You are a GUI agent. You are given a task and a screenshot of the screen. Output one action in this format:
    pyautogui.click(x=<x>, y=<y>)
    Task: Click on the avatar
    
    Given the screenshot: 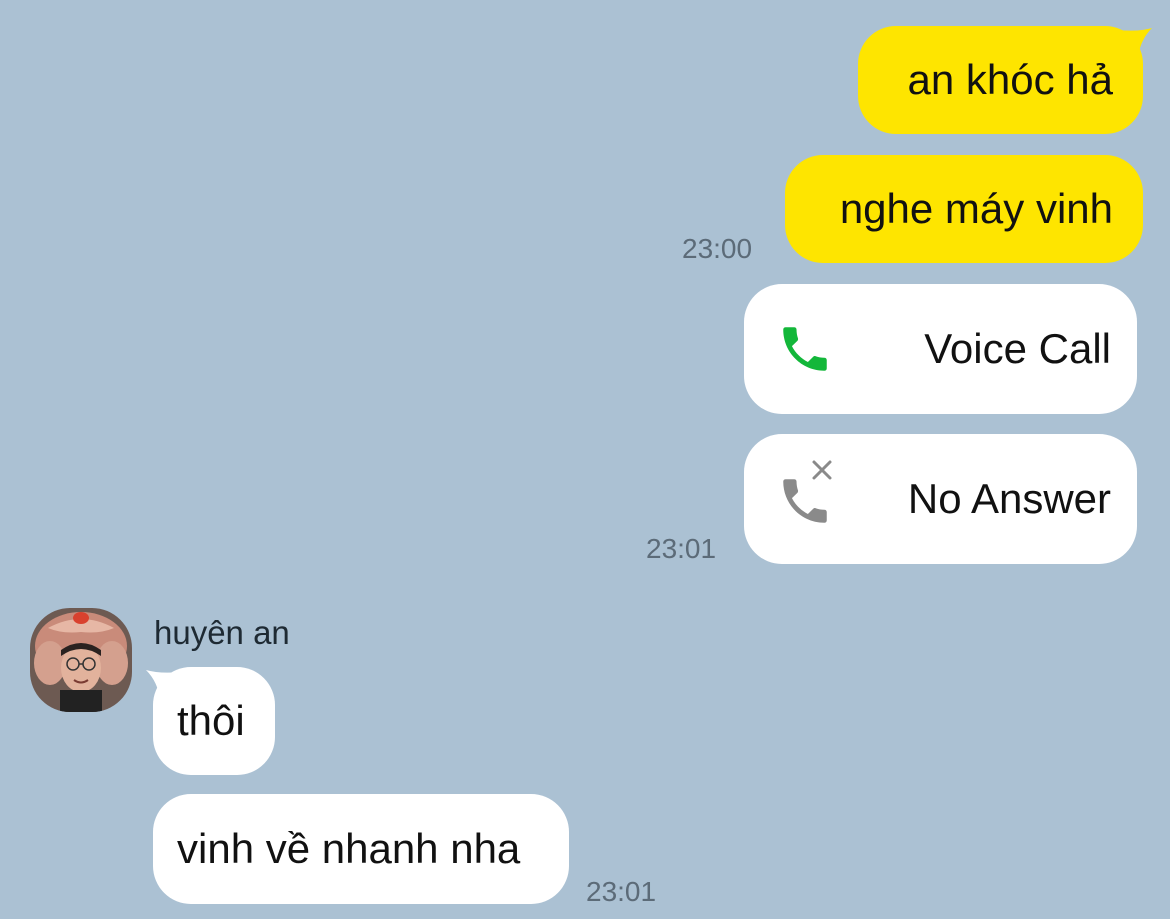 What is the action you would take?
    pyautogui.click(x=81, y=660)
    